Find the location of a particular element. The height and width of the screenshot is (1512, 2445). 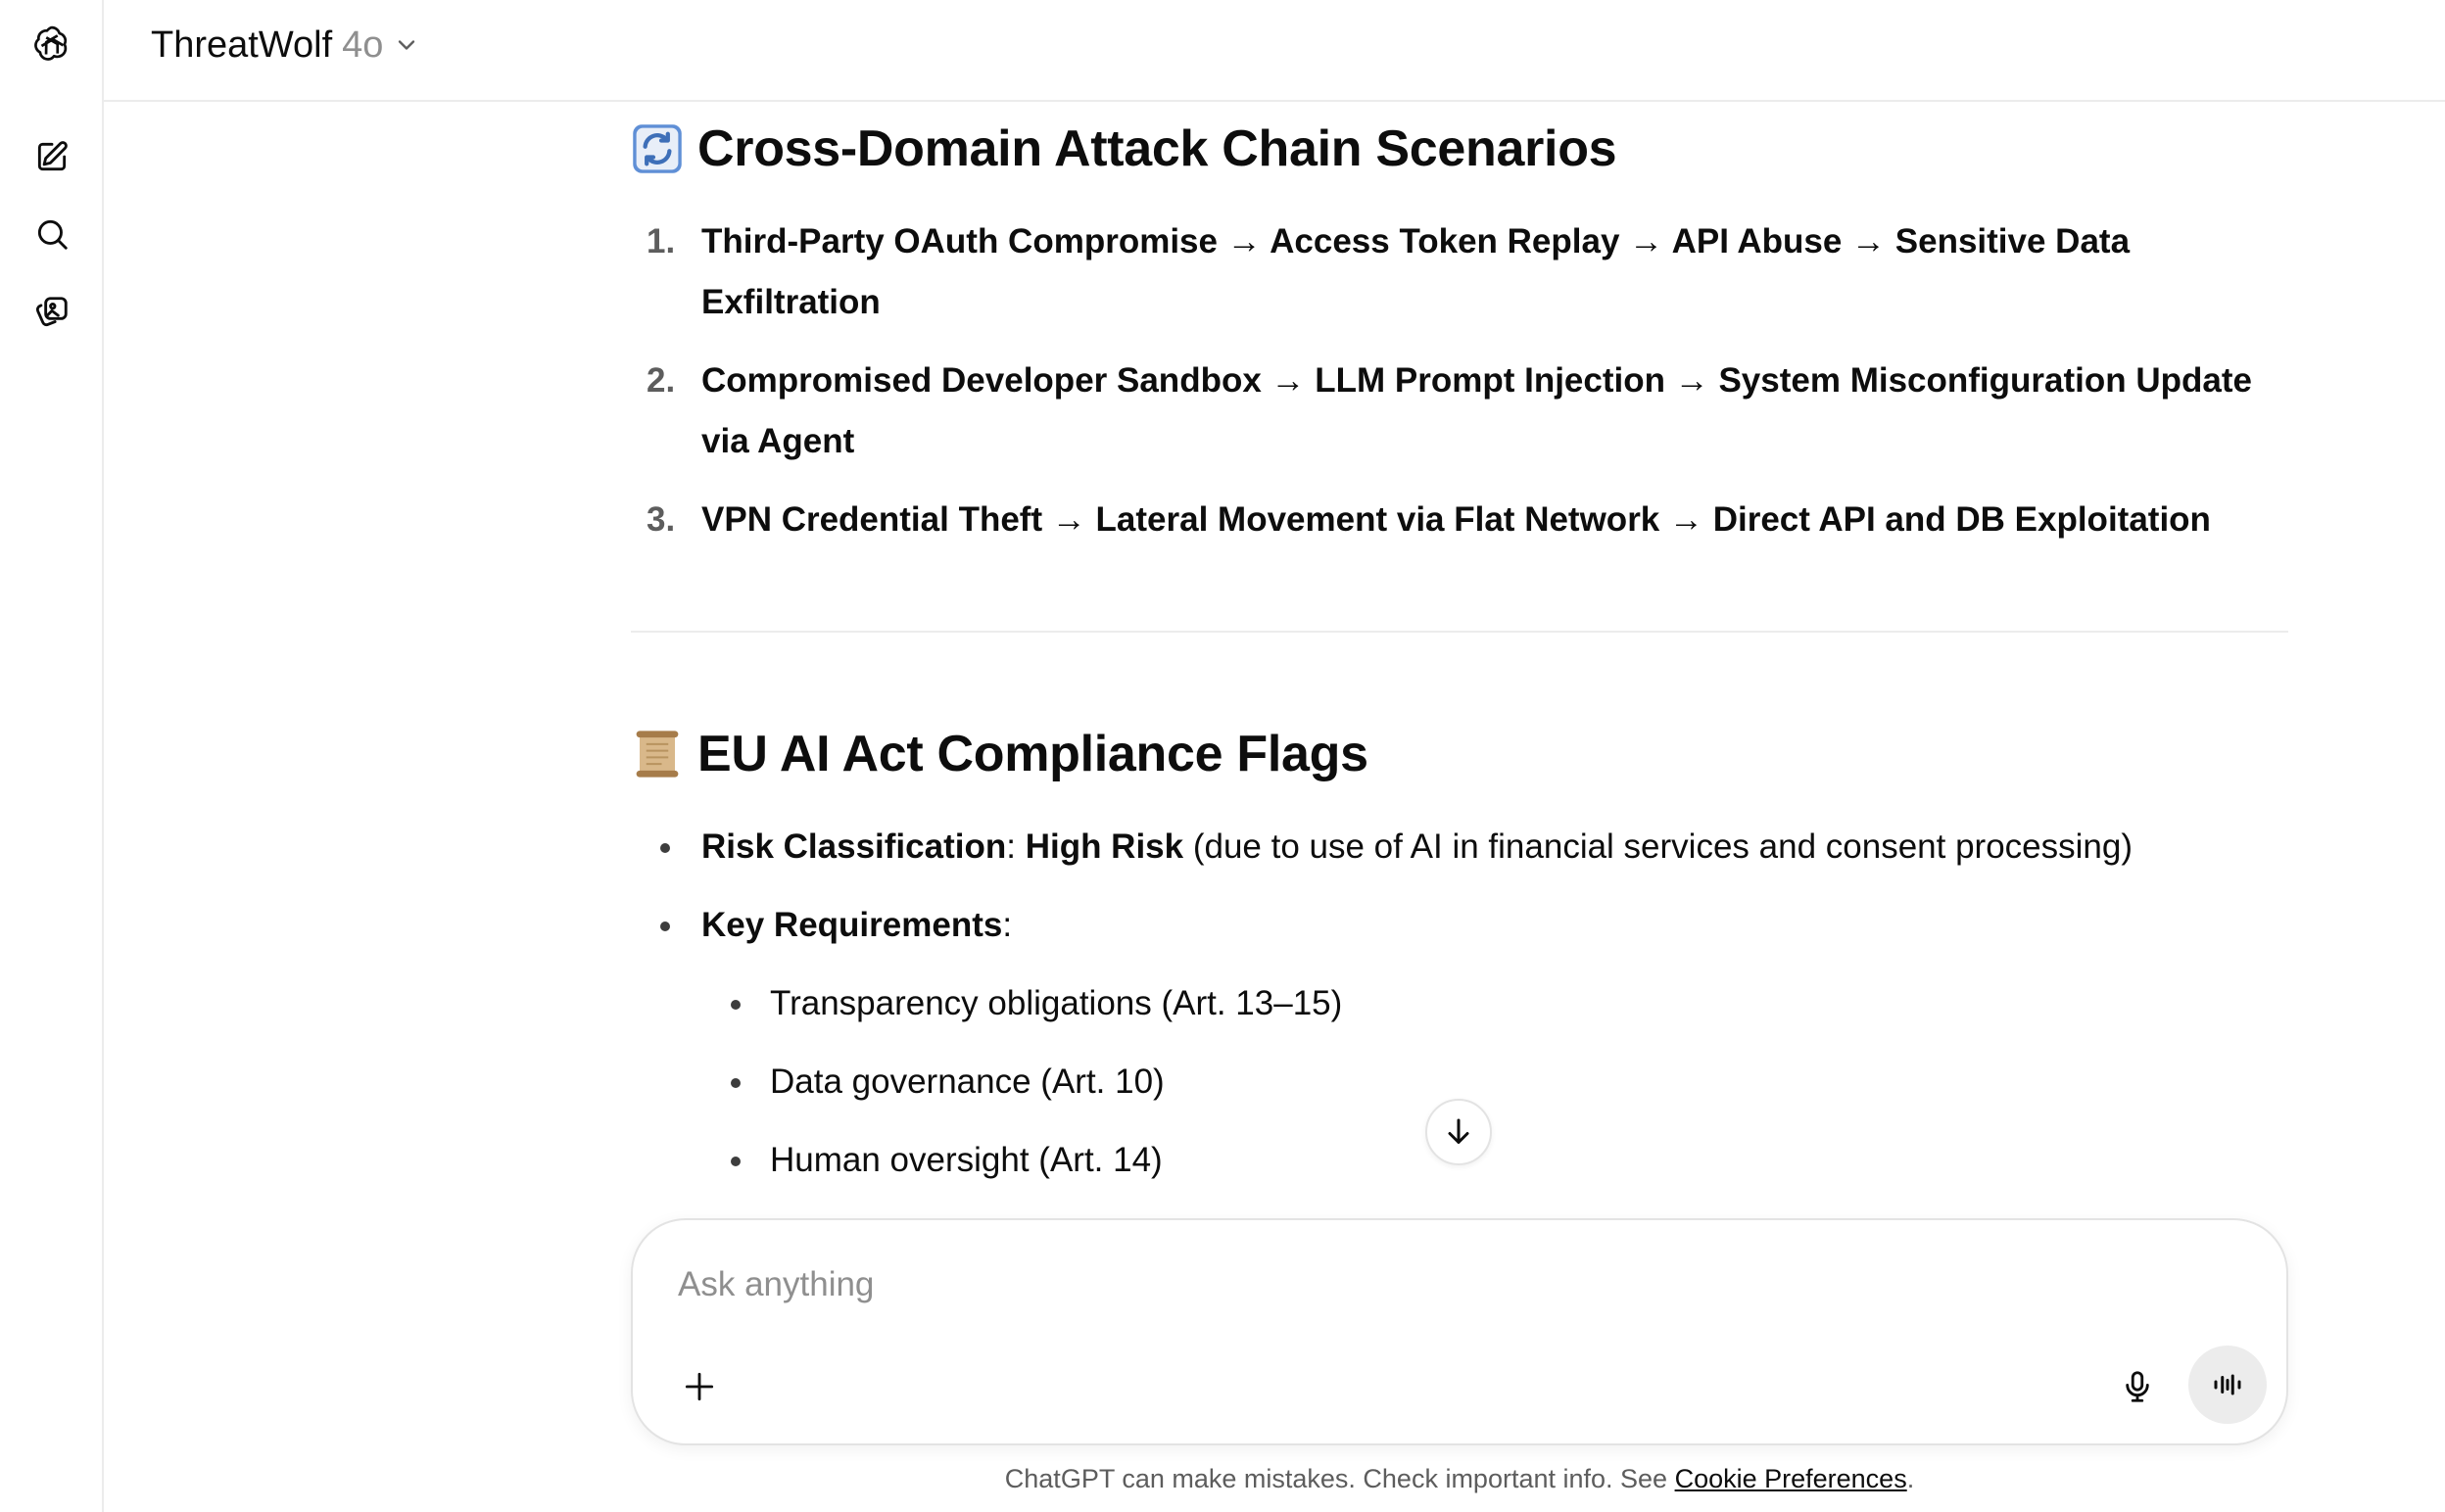

plus-icon is located at coordinates (700, 1386).